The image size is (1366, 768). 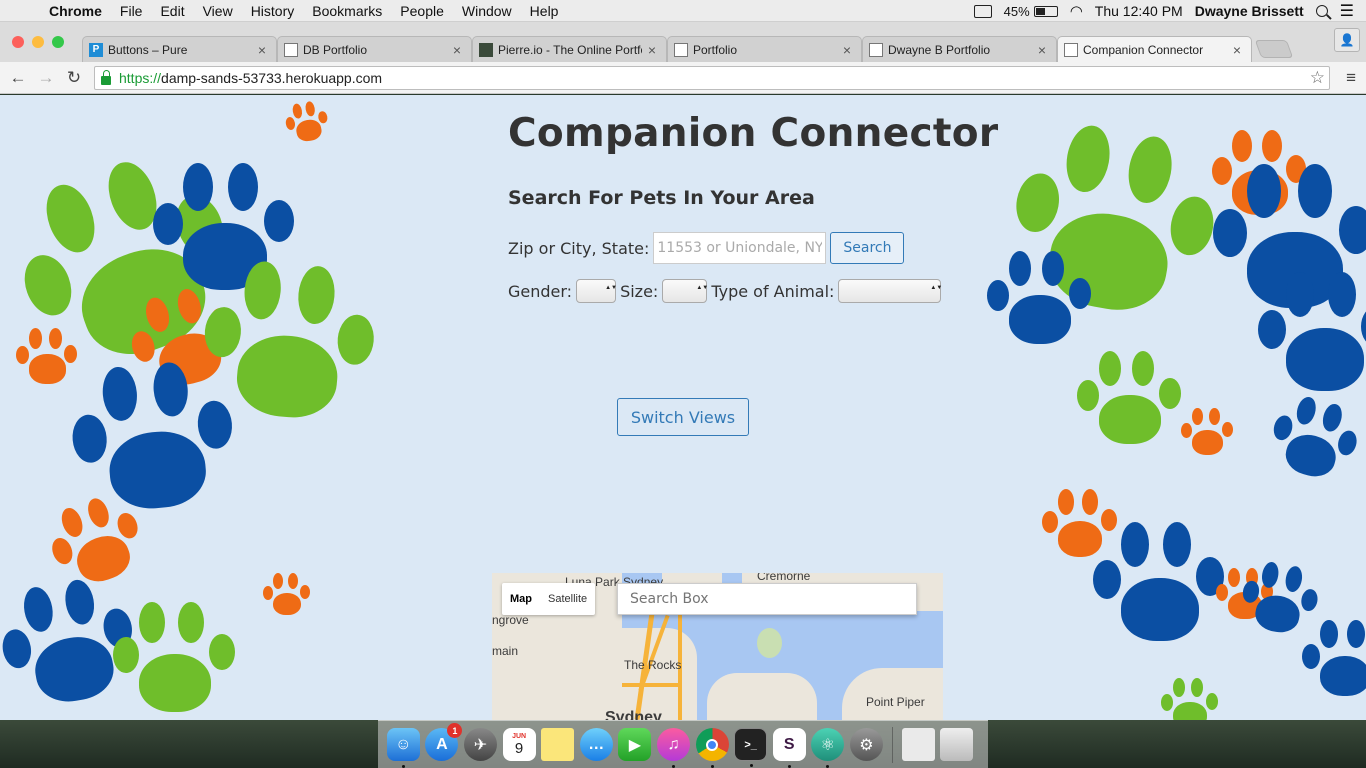 I want to click on address-bar: https://damp-sands-53733.herokuapp.com ☆, so click(x=712, y=78).